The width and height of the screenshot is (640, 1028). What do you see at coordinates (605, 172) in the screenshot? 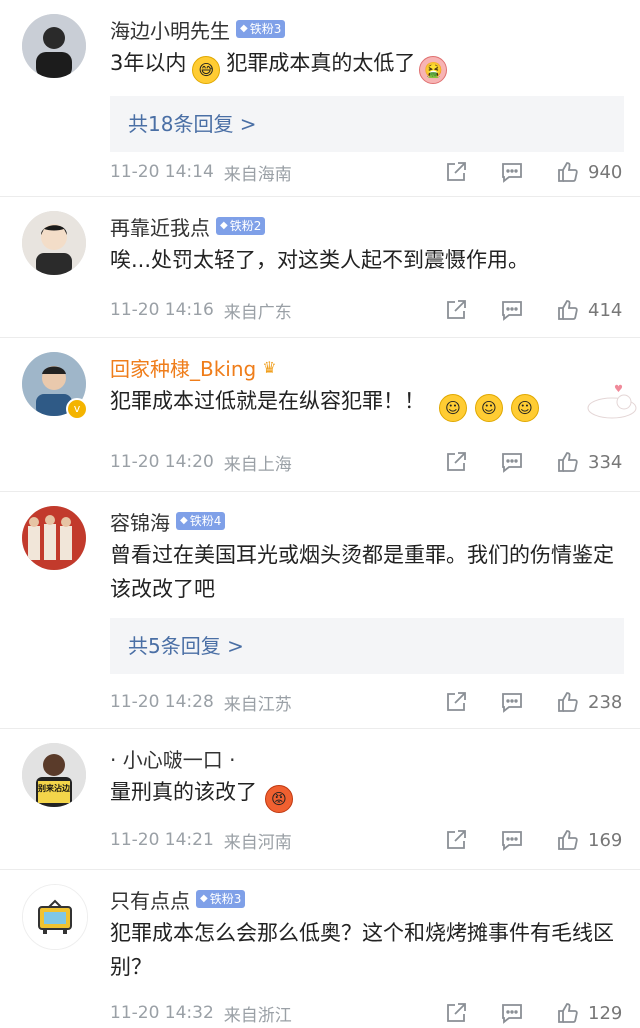
I see `like-count: 940` at bounding box center [605, 172].